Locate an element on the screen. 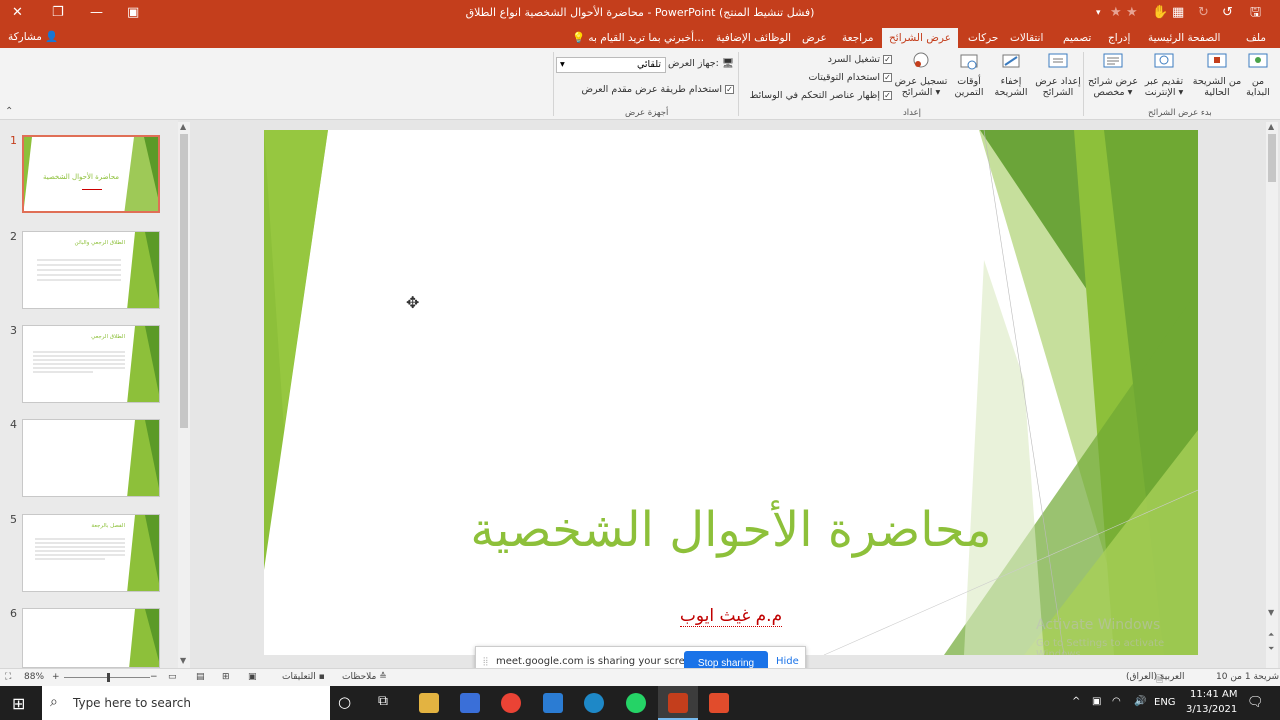 Image resolution: width=1280 pixels, height=720 pixels. redo-icon: ↻ is located at coordinates (1203, 13).